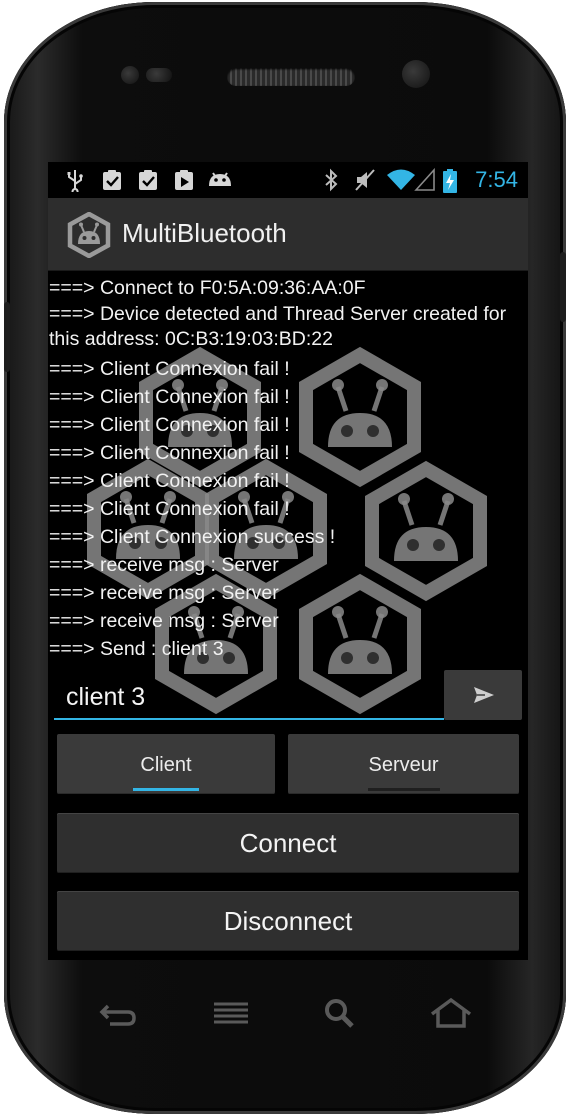 This screenshot has height=1118, width=572. I want to click on send-button, so click(483, 695).